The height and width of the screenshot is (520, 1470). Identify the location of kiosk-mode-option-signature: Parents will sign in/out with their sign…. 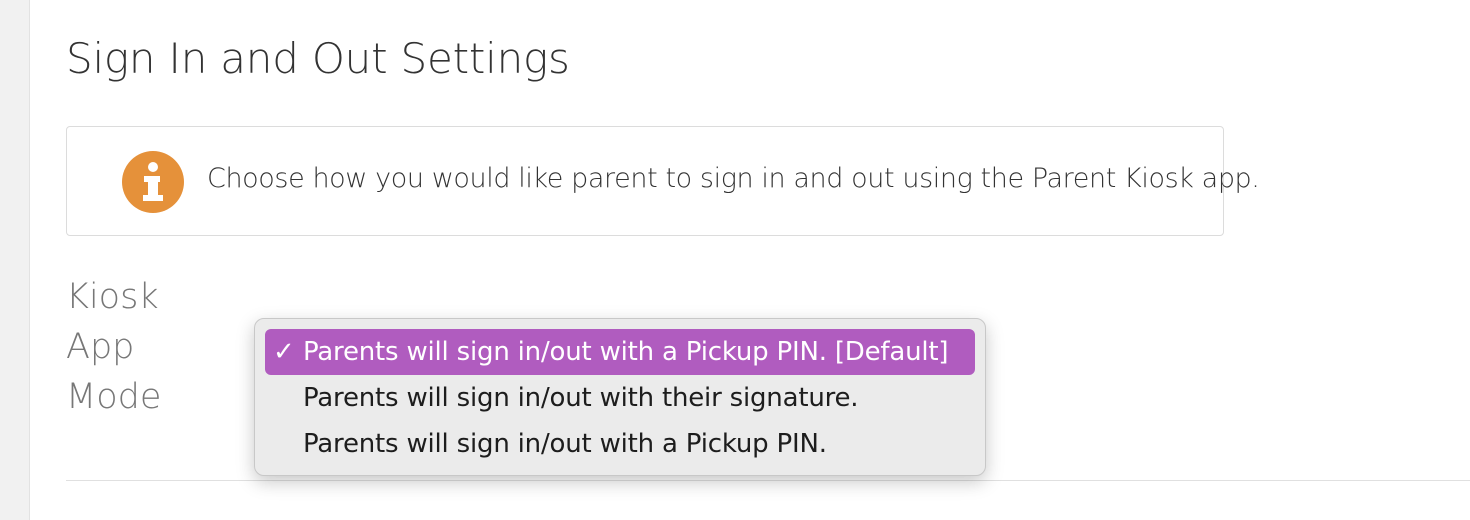
(620, 398).